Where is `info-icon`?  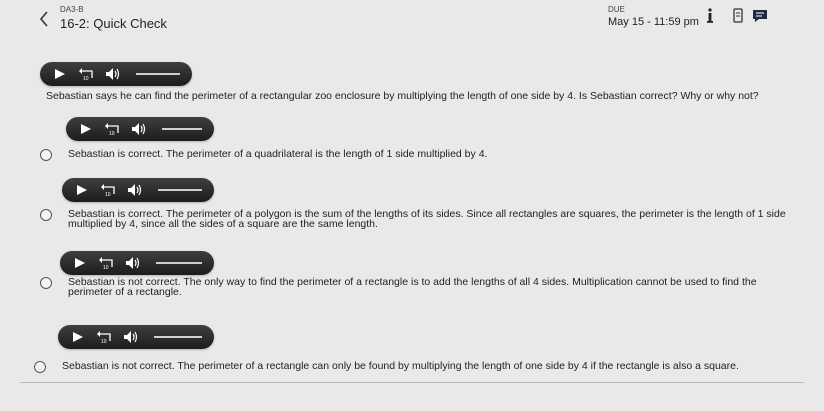 info-icon is located at coordinates (710, 16).